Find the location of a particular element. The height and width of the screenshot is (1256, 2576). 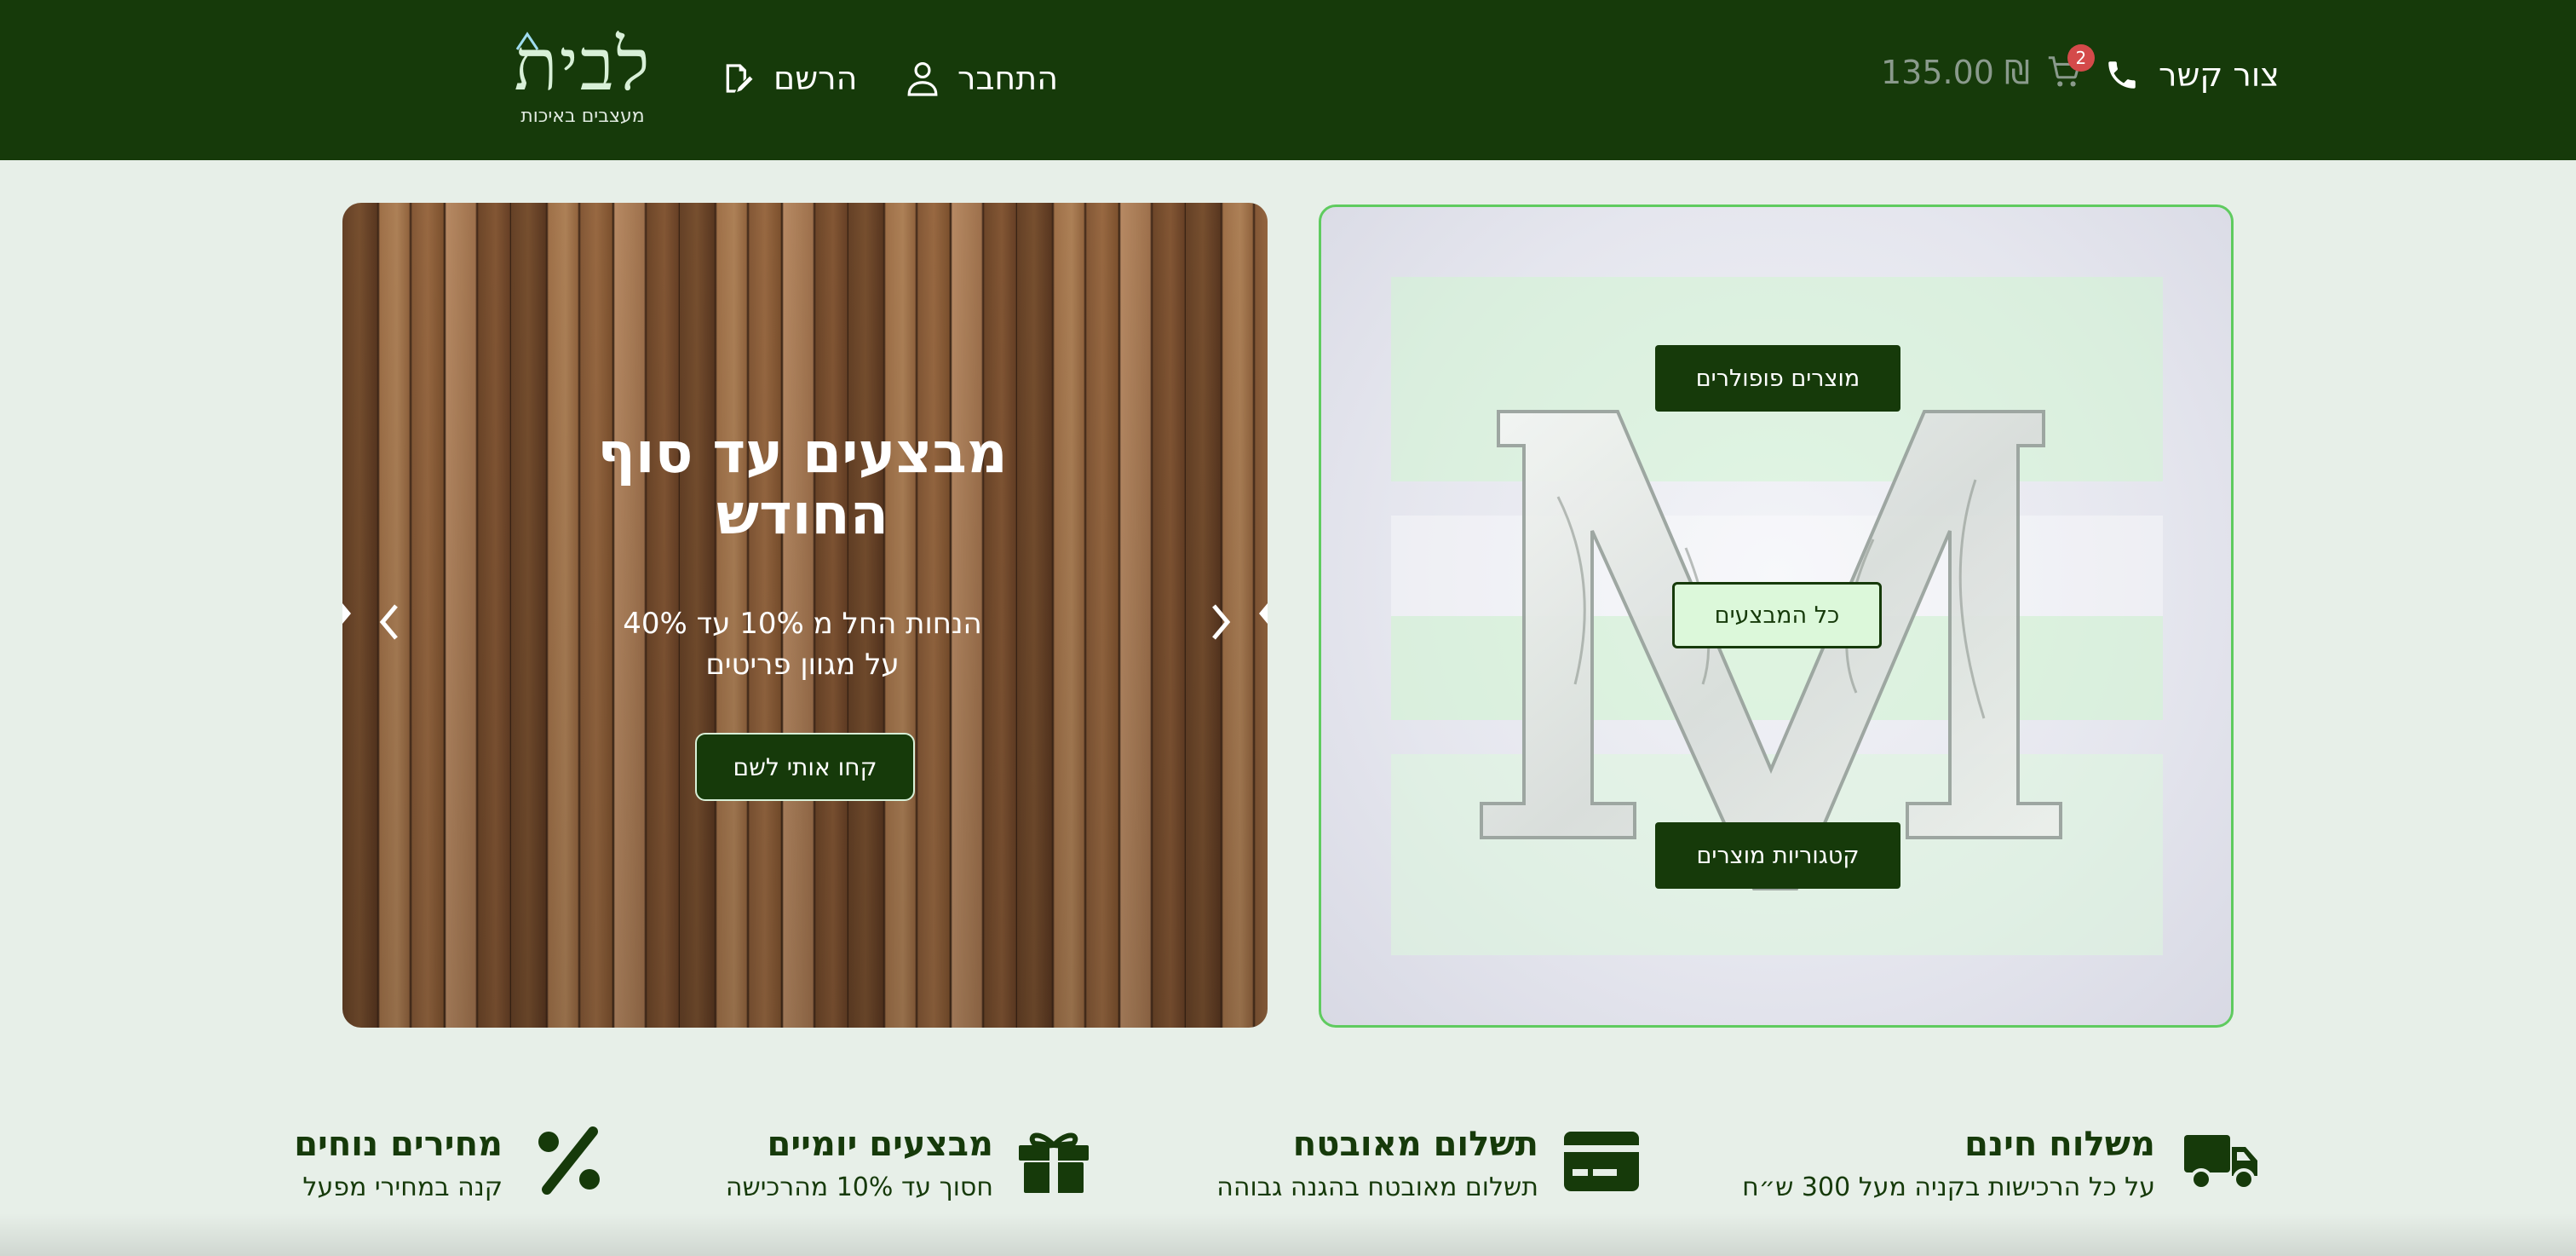

carousel-title: מבצעים עד סוף החודש is located at coordinates (803, 483).